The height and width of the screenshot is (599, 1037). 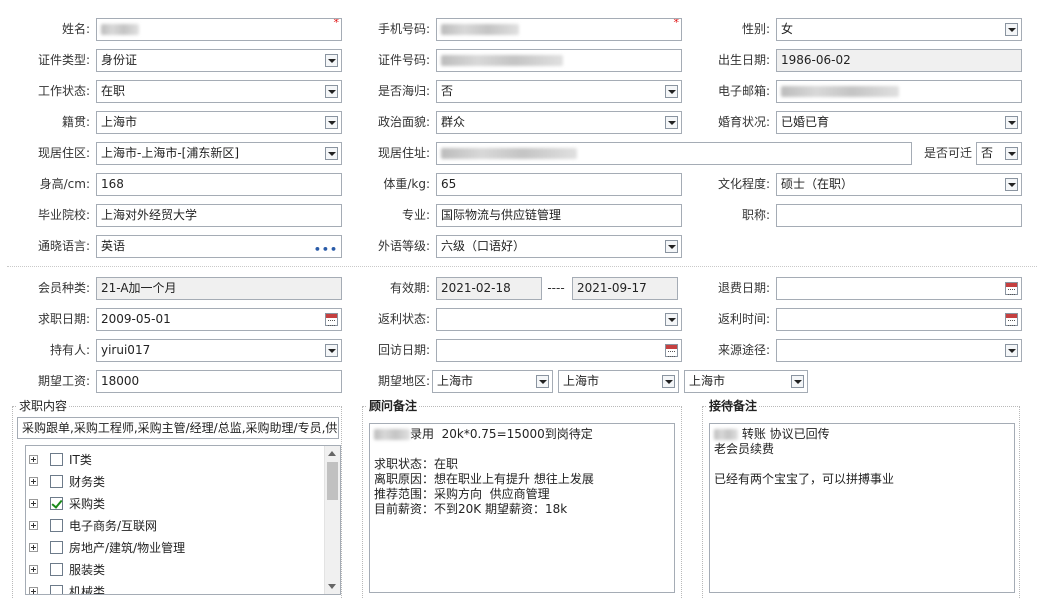 I want to click on scroll-thumb, so click(x=332, y=481).